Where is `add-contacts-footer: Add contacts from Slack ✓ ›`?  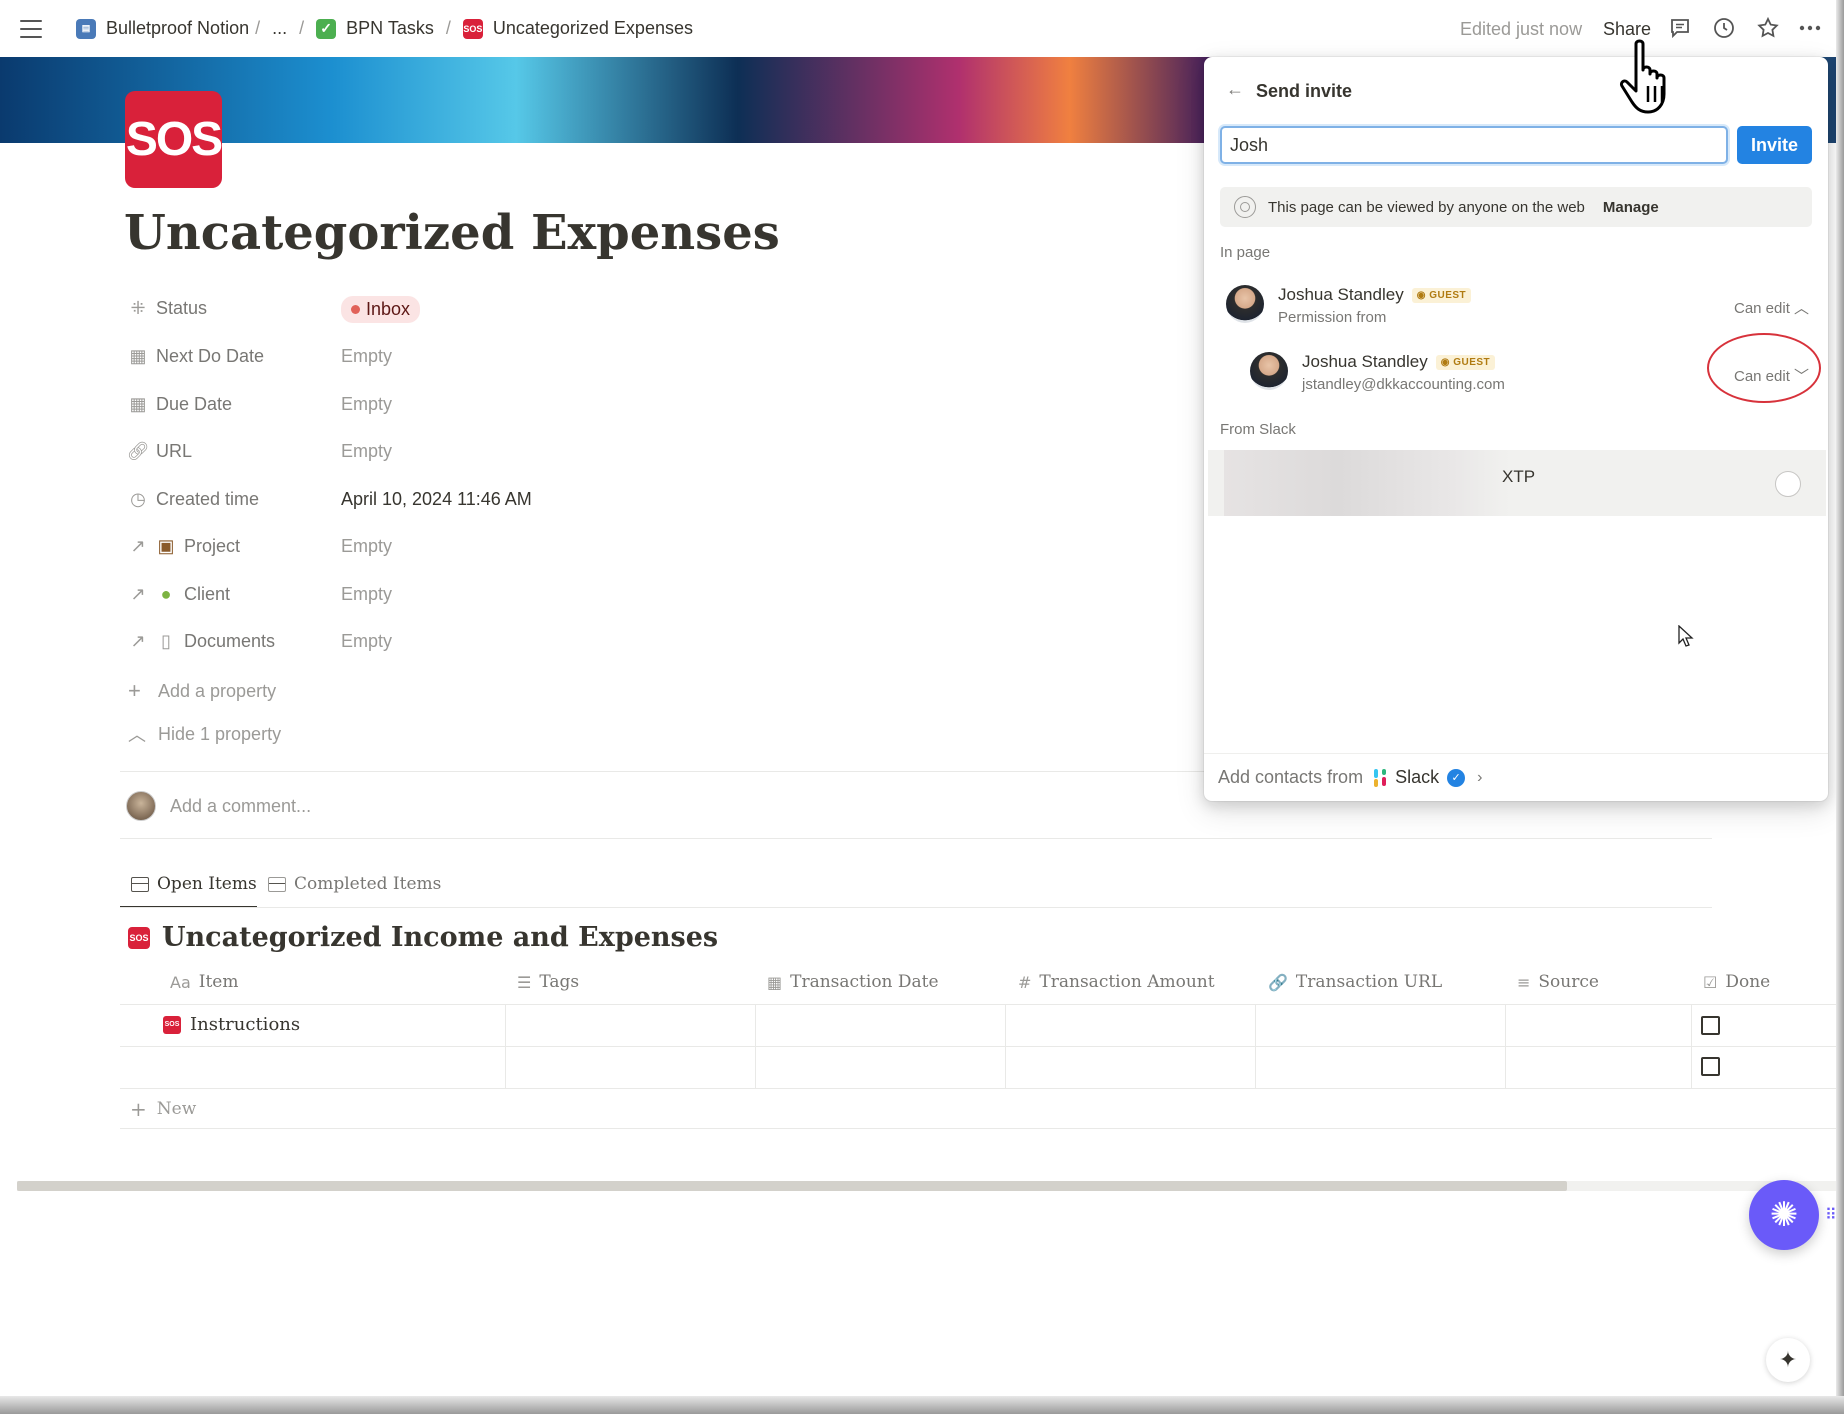
add-contacts-footer: Add contacts from Slack ✓ › is located at coordinates (1516, 777).